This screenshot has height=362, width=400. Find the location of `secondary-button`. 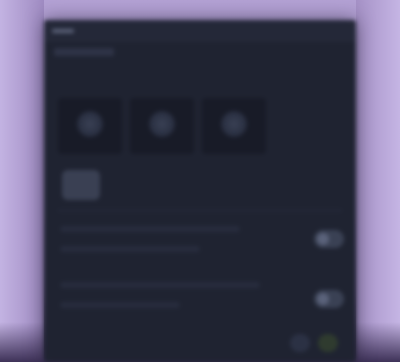

secondary-button is located at coordinates (300, 343).